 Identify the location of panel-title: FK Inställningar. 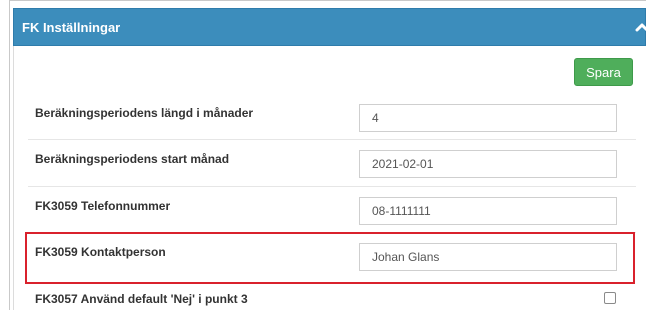
(71, 27).